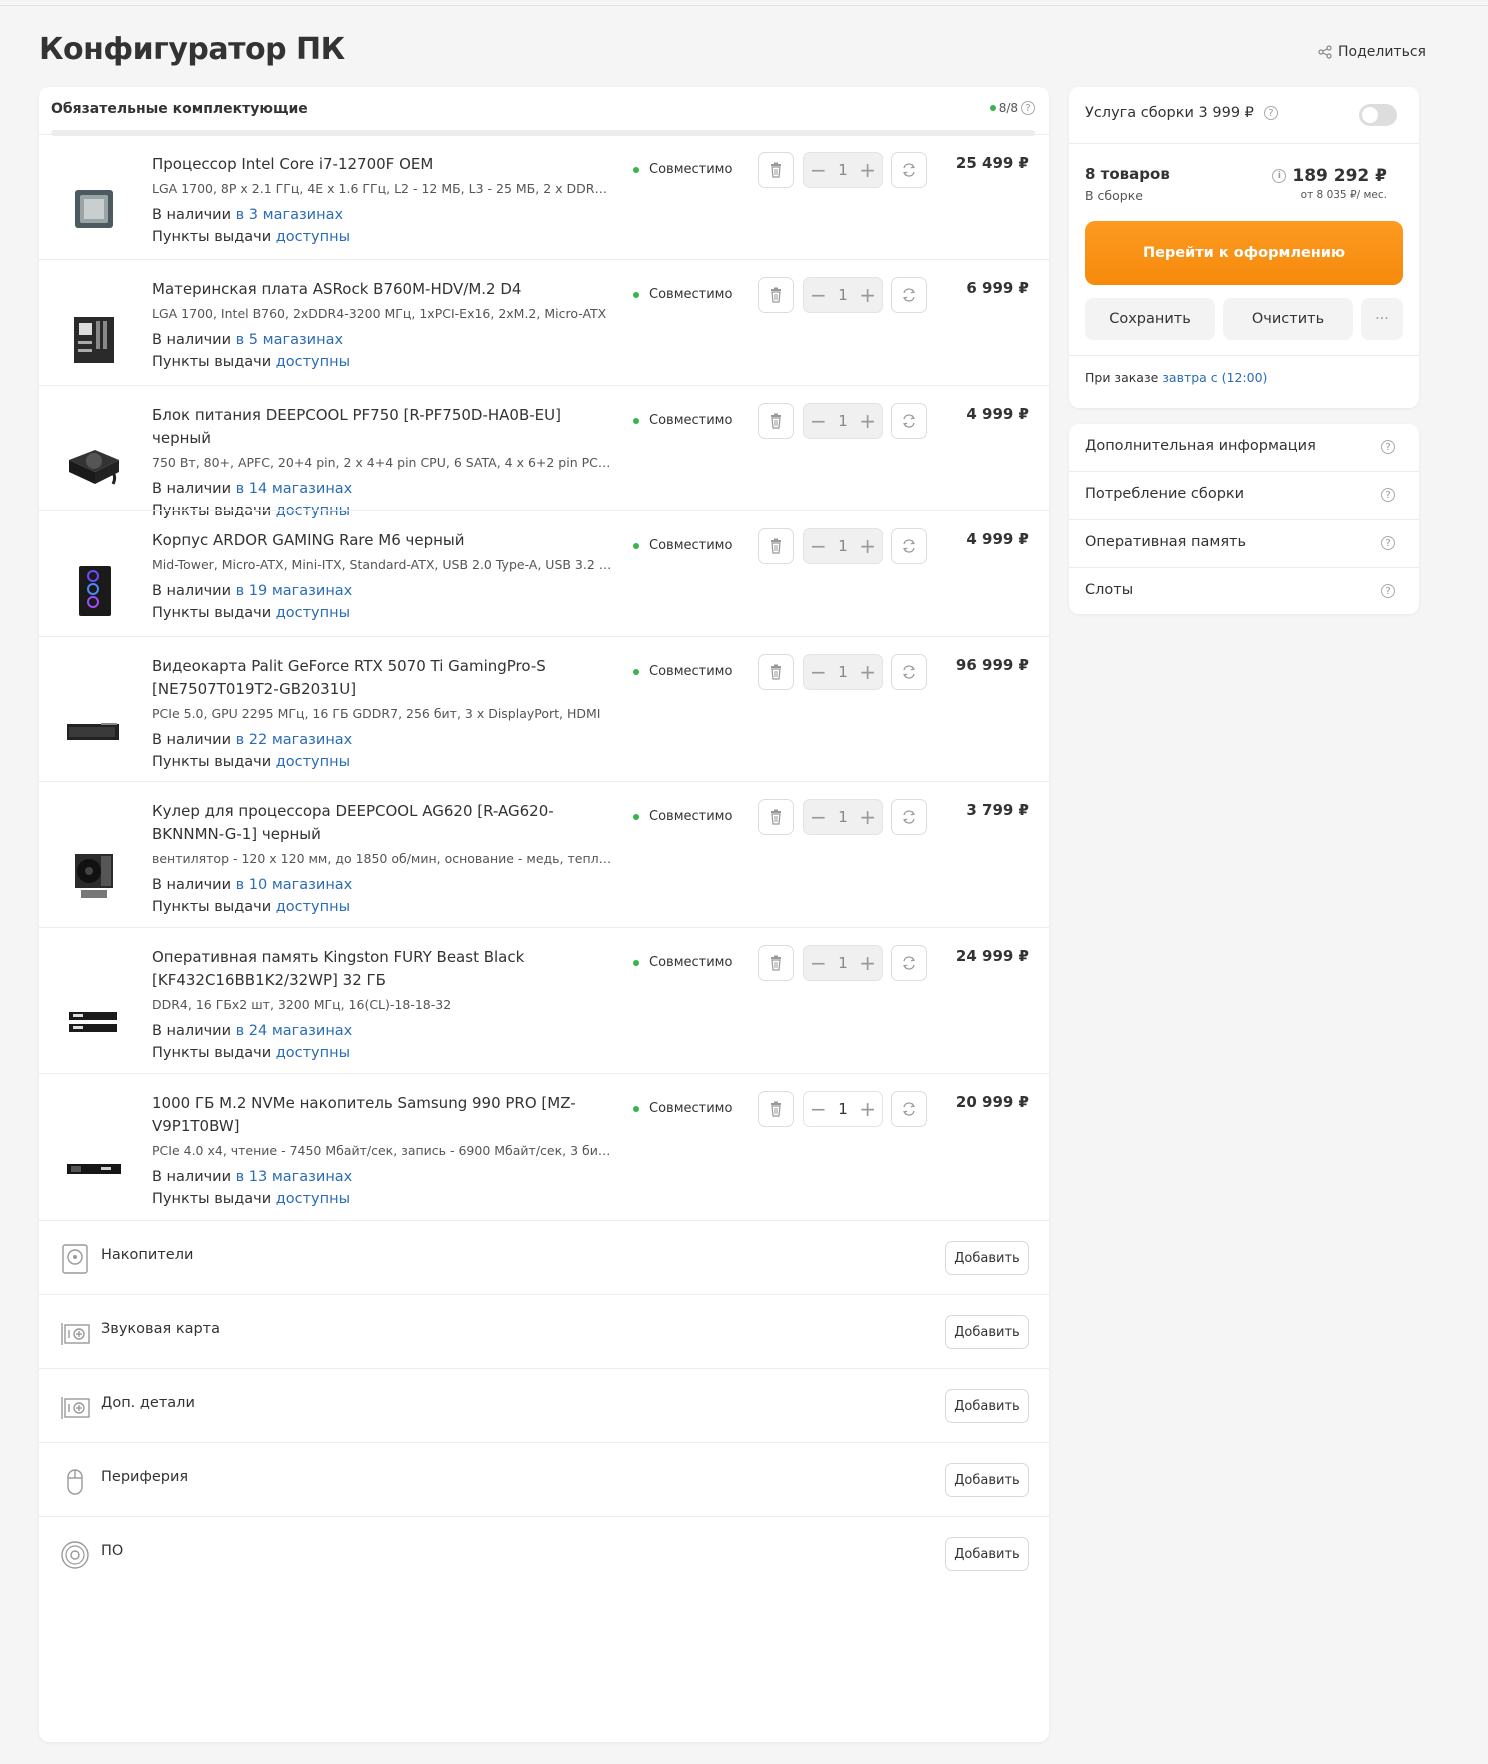 The image size is (1488, 1764). I want to click on stock-stores-link: в 3 магазинах, so click(289, 215).